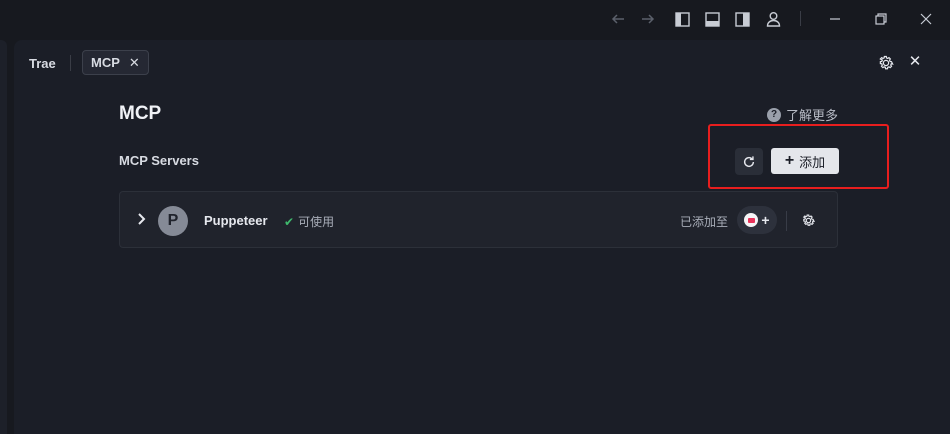 This screenshot has height=434, width=950. I want to click on panel-bottom-icon, so click(712, 19).